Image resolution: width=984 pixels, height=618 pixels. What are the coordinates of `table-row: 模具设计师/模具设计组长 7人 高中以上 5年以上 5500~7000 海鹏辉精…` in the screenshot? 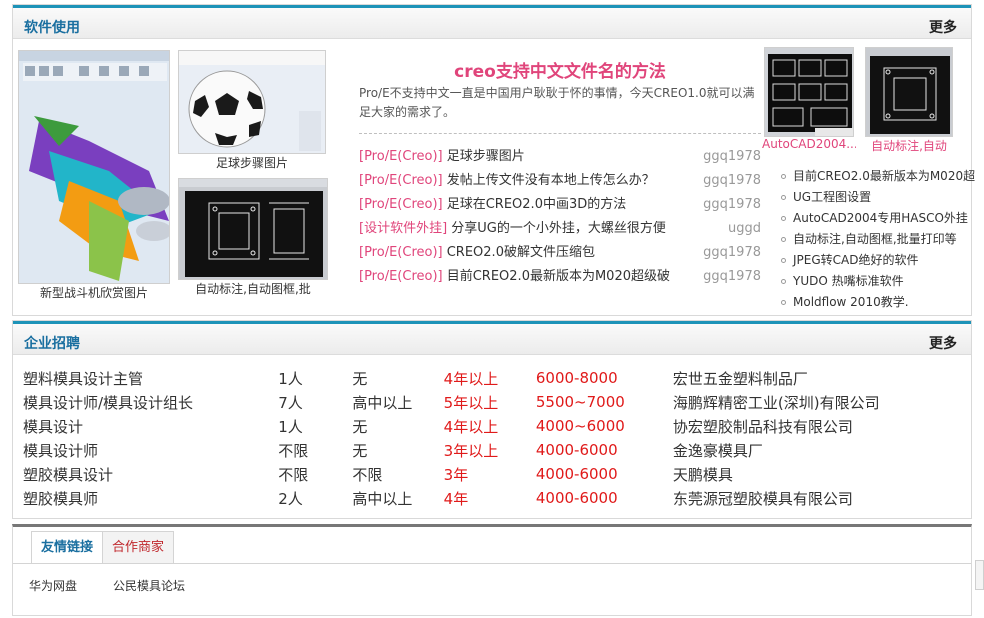 It's located at (497, 402).